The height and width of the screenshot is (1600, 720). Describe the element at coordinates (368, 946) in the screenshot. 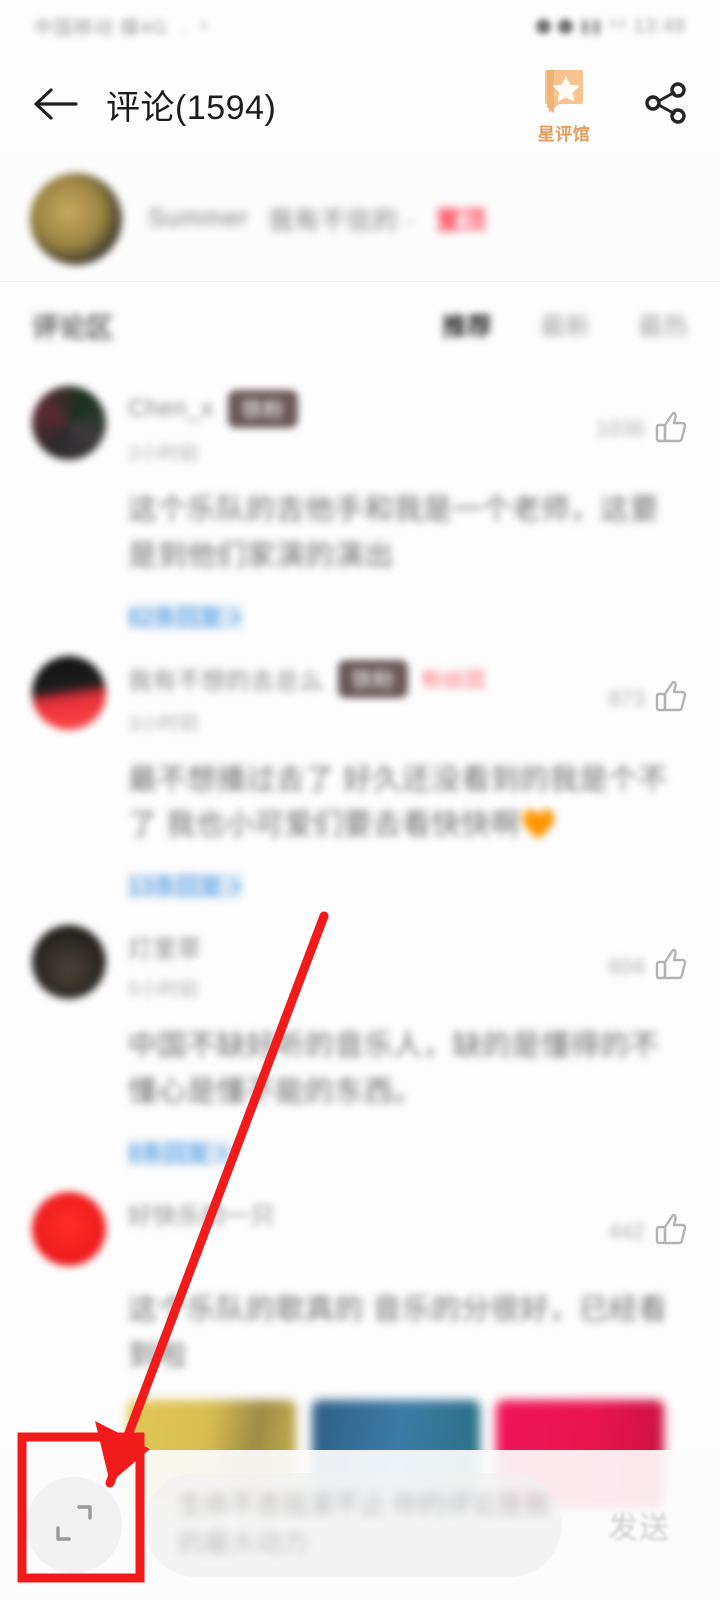

I see `comment-name-row: 灯里草` at that location.